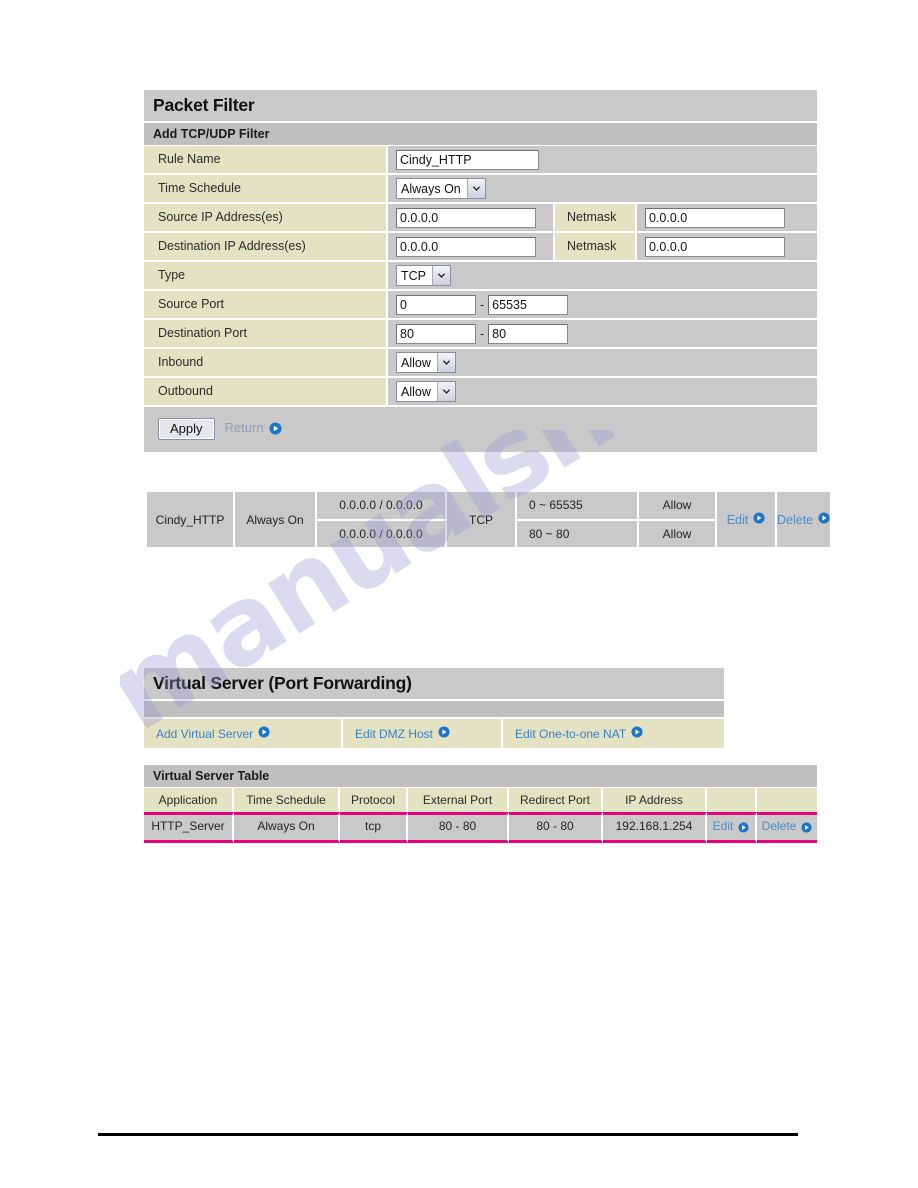  What do you see at coordinates (577, 533) in the screenshot?
I see `cell-destination-port: 80 ~ 80` at bounding box center [577, 533].